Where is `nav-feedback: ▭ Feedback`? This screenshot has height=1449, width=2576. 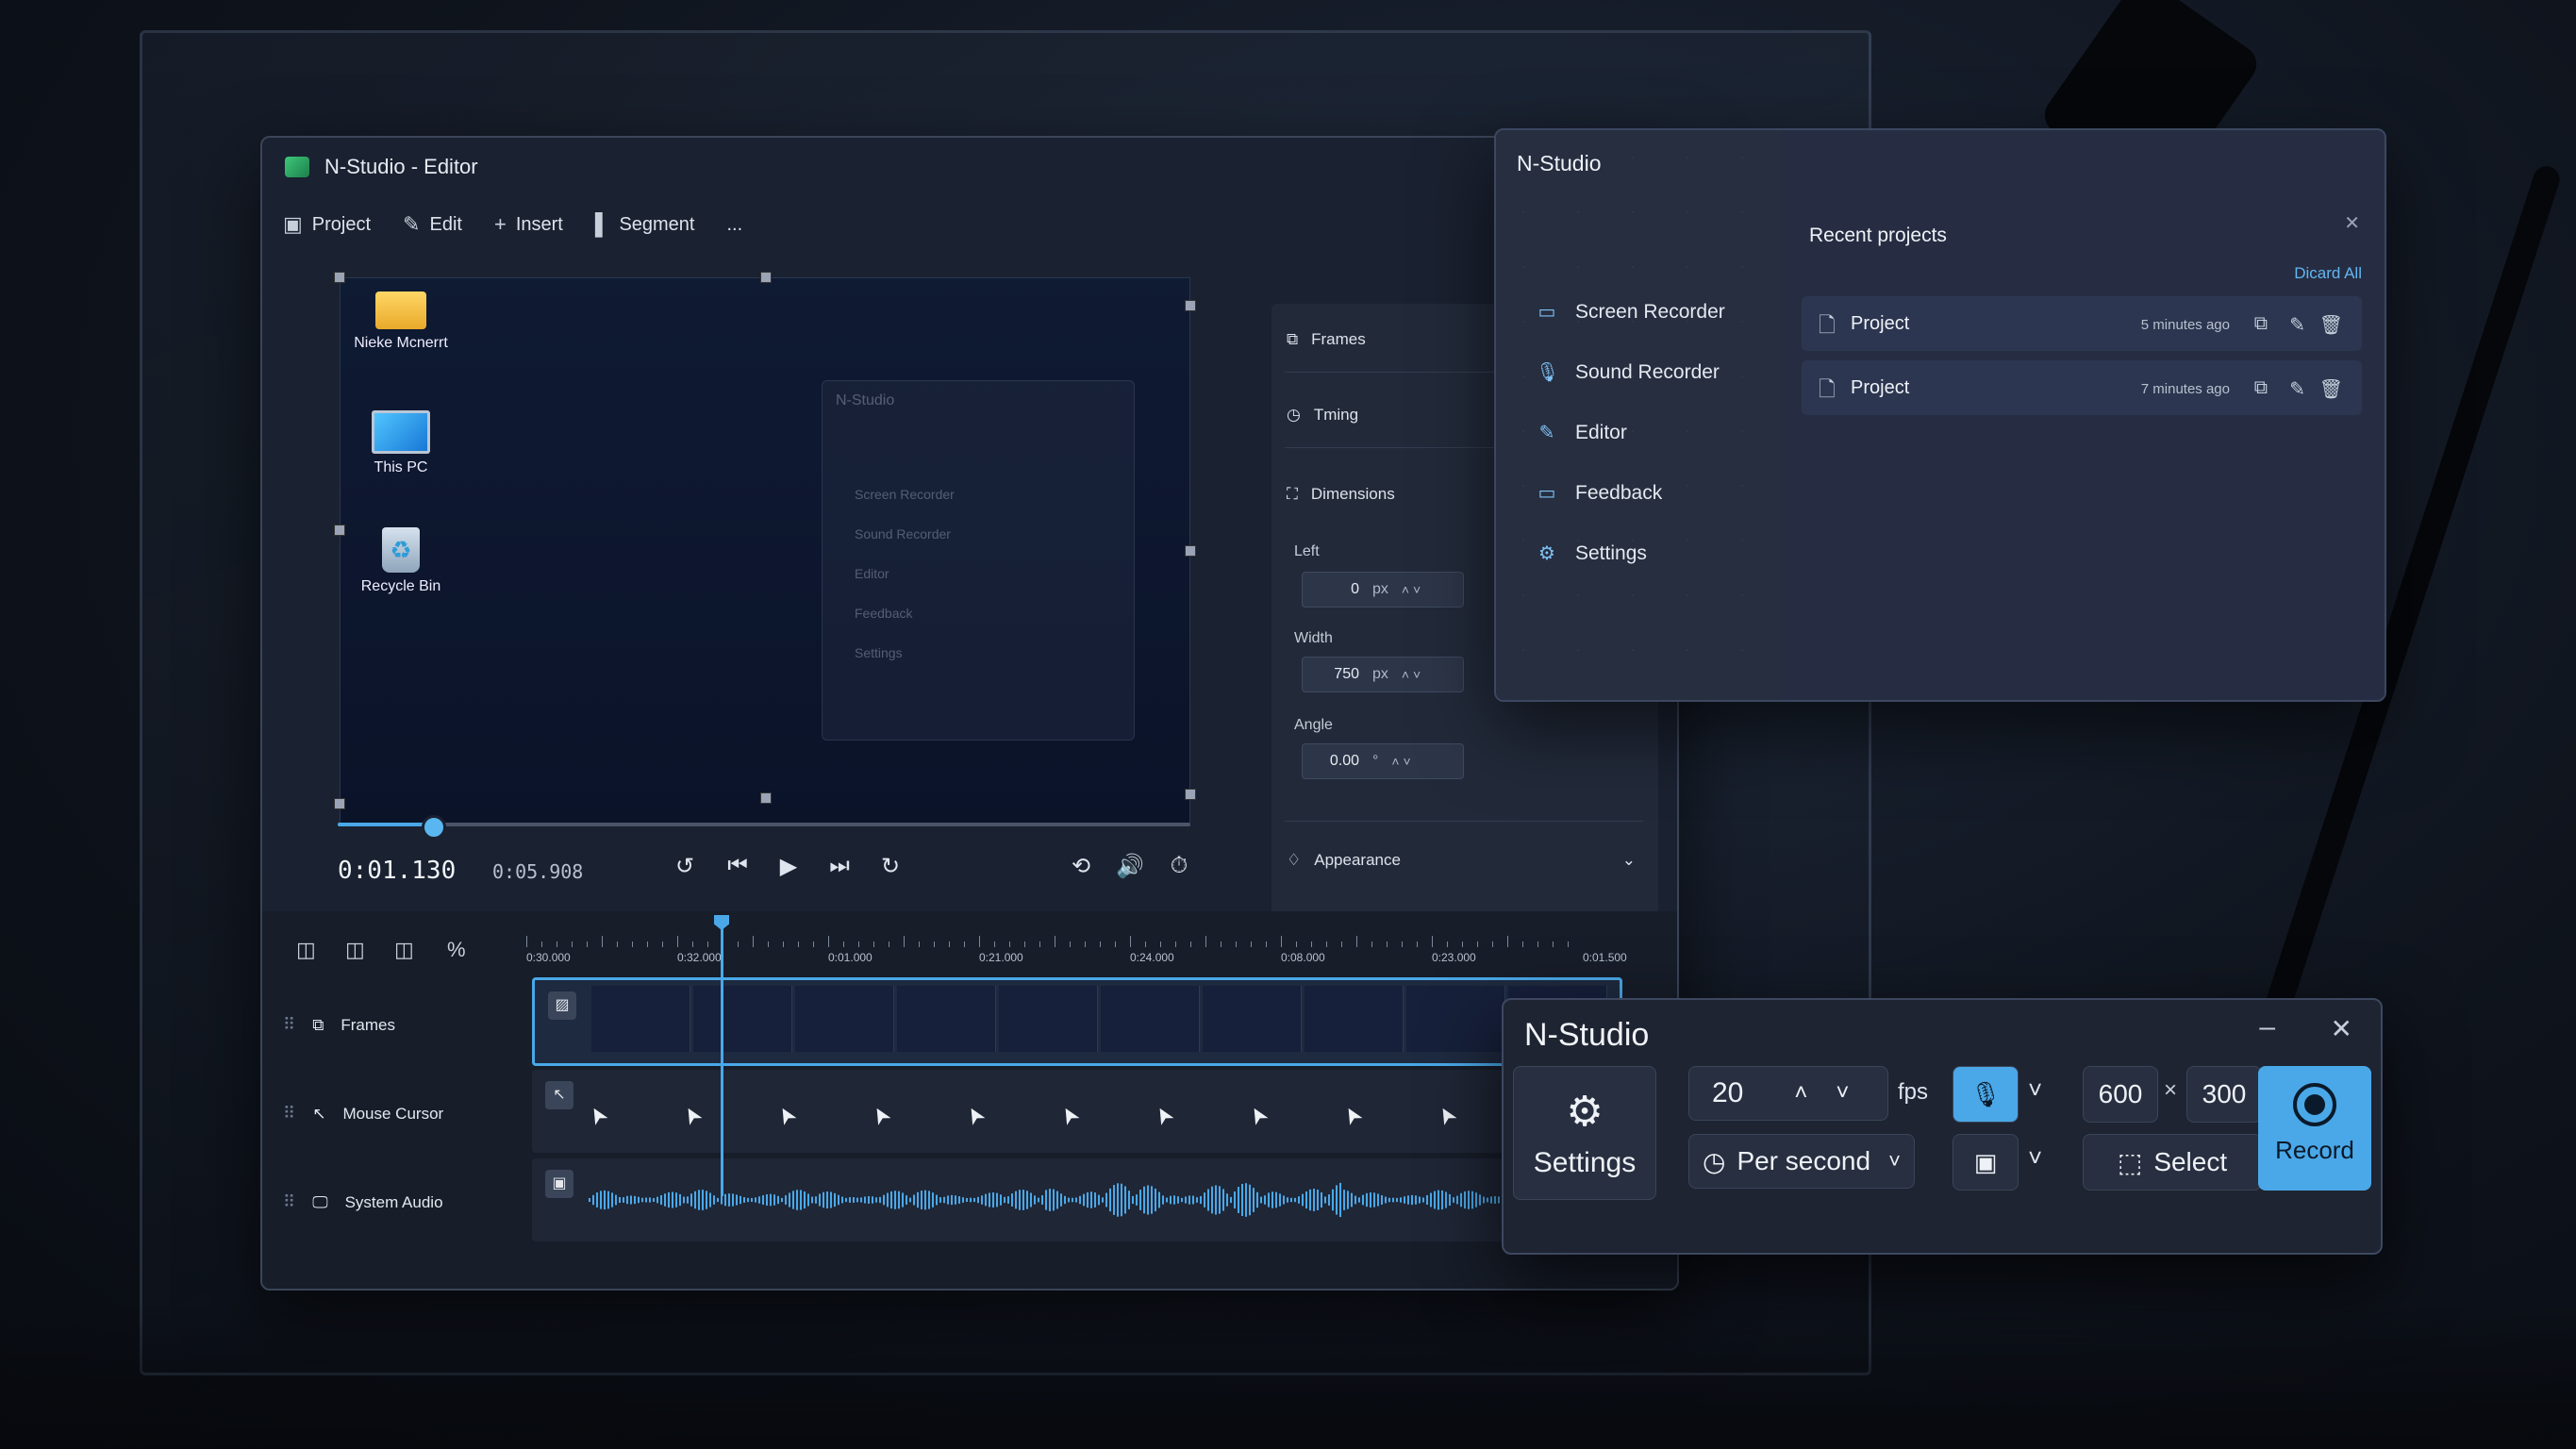
nav-feedback: ▭ Feedback is located at coordinates (1600, 493).